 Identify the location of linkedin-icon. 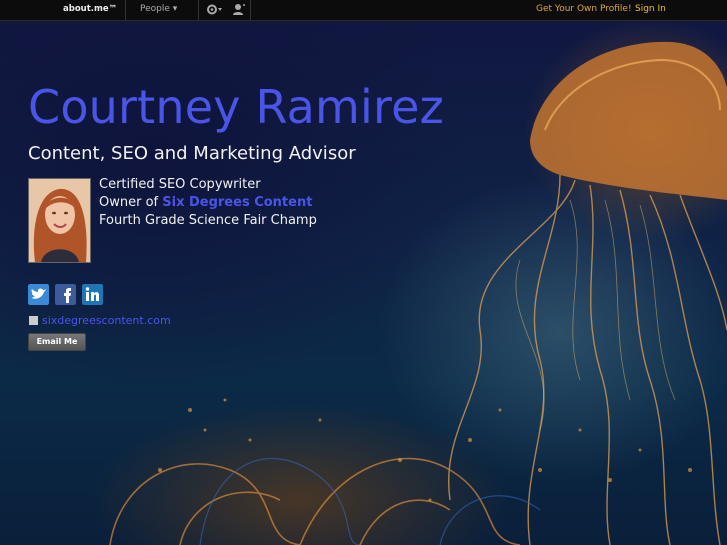
(92, 294).